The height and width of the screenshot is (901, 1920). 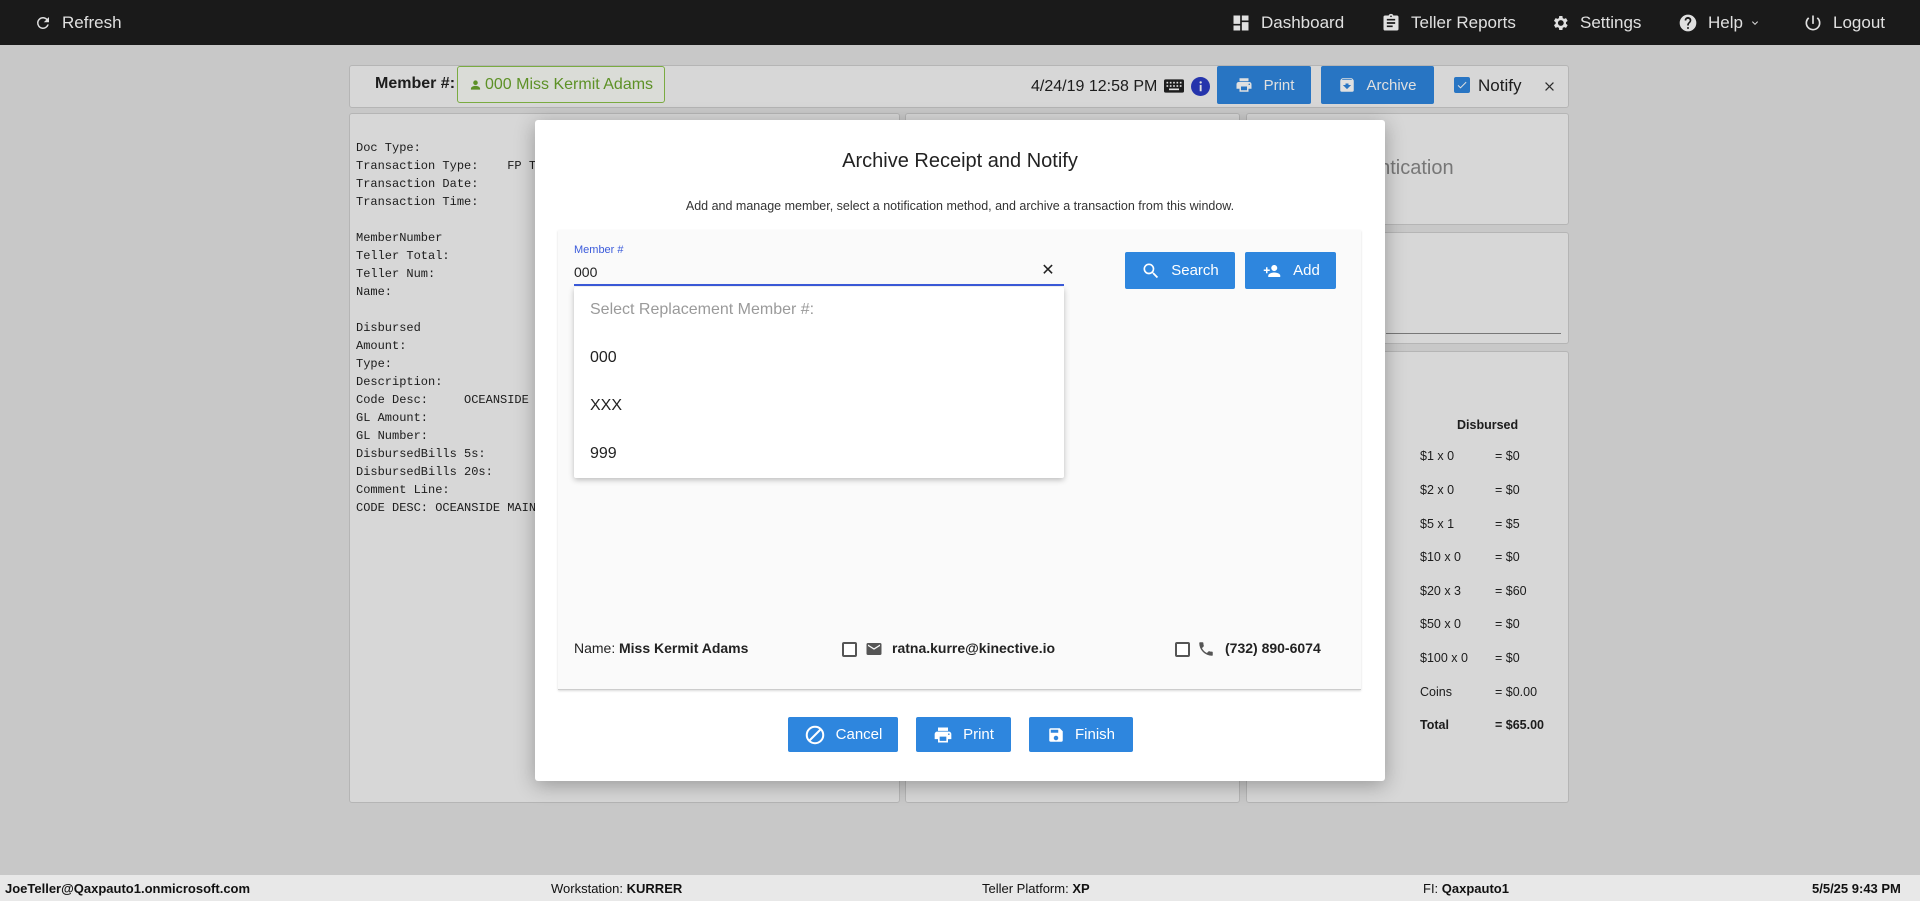 I want to click on finish-button: Finish, so click(x=1081, y=734).